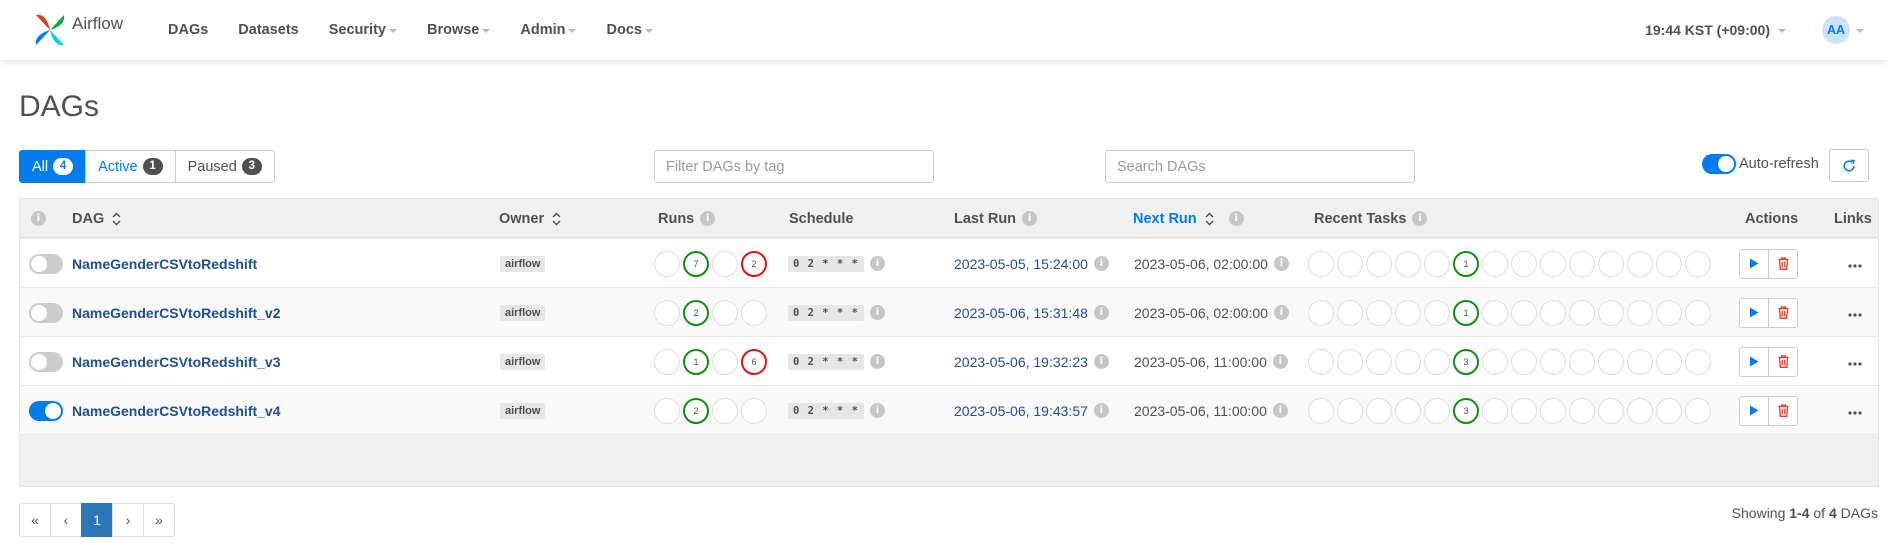 The image size is (1888, 545). Describe the element at coordinates (1715, 30) in the screenshot. I see `timezone-dropdown: 19:44 KST (+09:00)` at that location.